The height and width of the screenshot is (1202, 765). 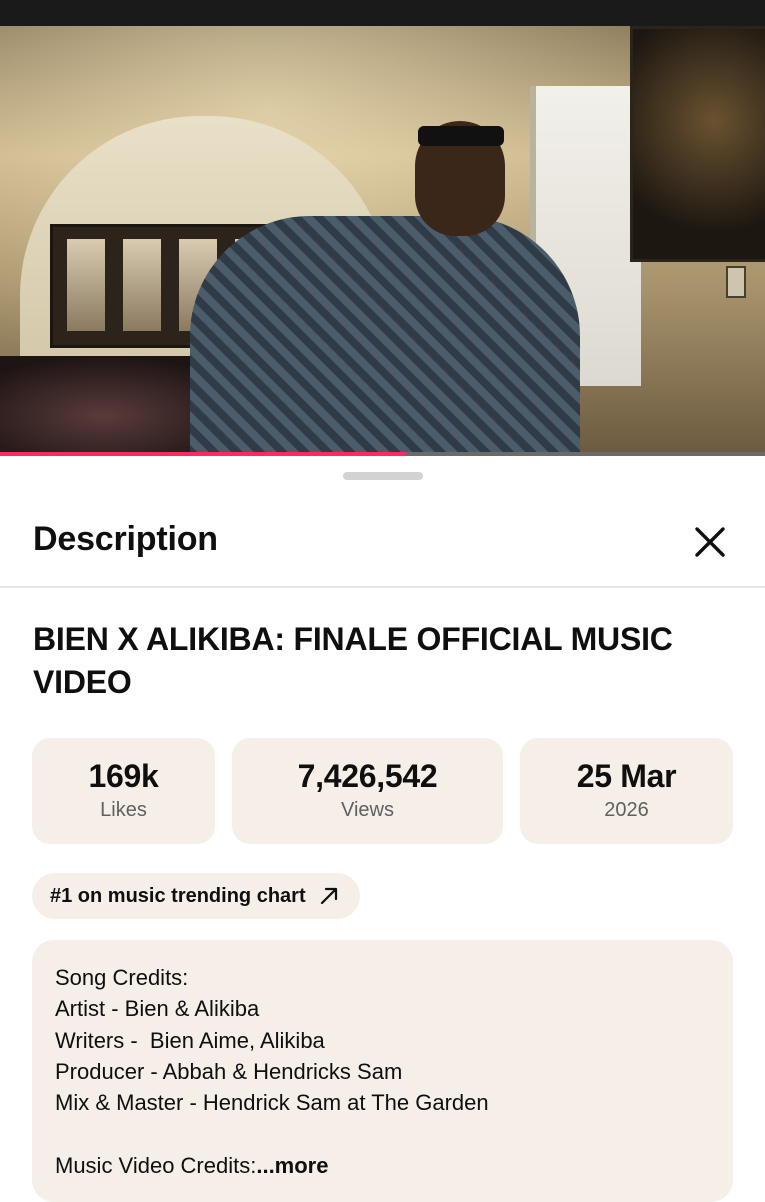 What do you see at coordinates (123, 810) in the screenshot?
I see `likes-label: Likes` at bounding box center [123, 810].